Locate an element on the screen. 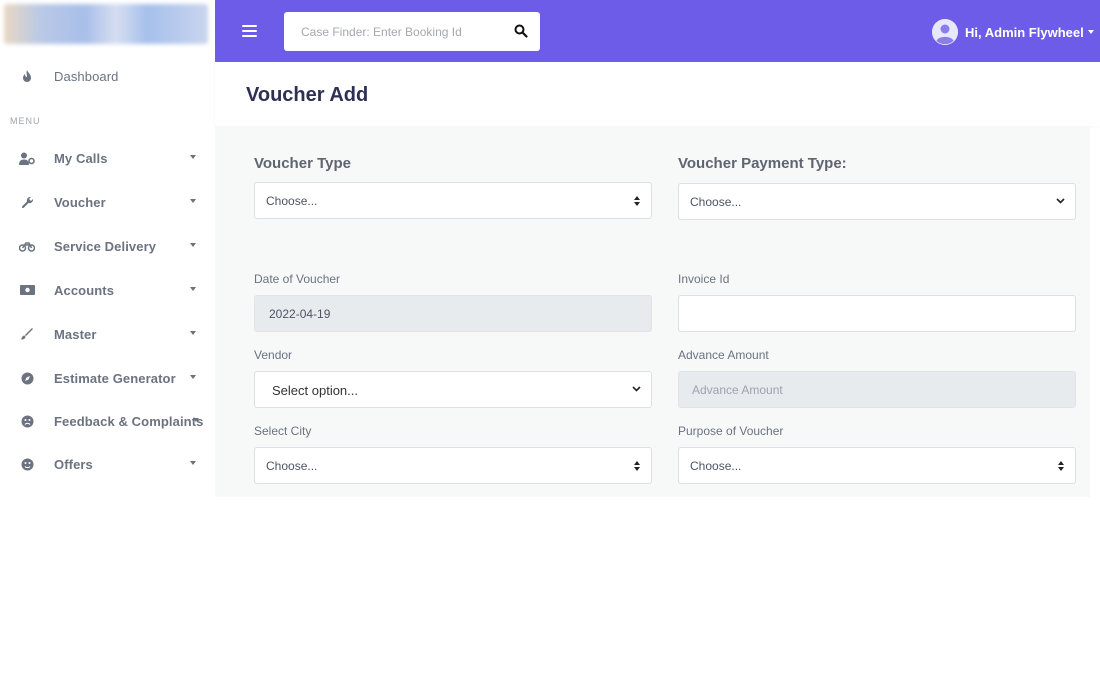  search-icon is located at coordinates (521, 31).